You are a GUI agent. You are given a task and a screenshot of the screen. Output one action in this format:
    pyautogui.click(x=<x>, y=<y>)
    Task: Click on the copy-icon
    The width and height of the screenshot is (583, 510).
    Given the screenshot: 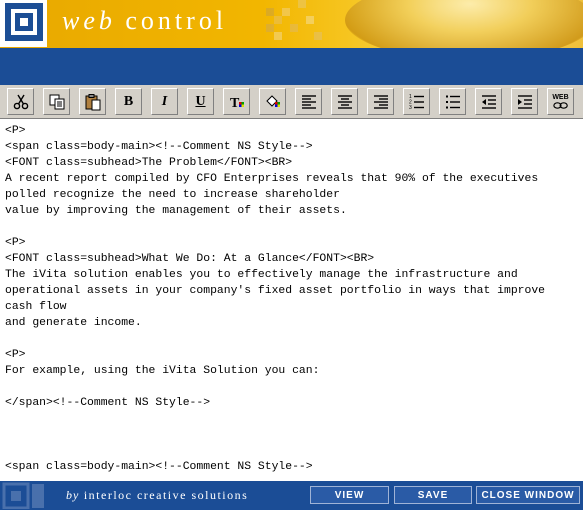 What is the action you would take?
    pyautogui.click(x=56, y=101)
    